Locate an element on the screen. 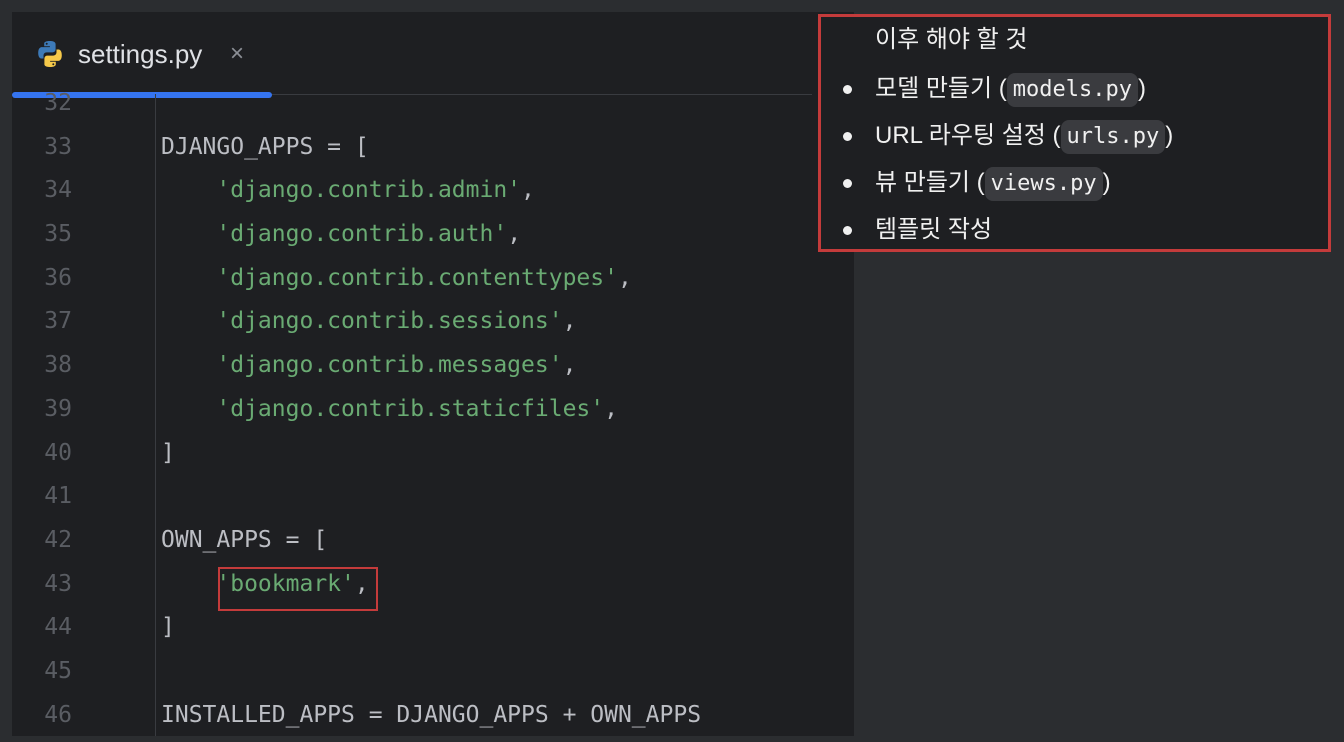  code-line: 45 is located at coordinates (433, 672).